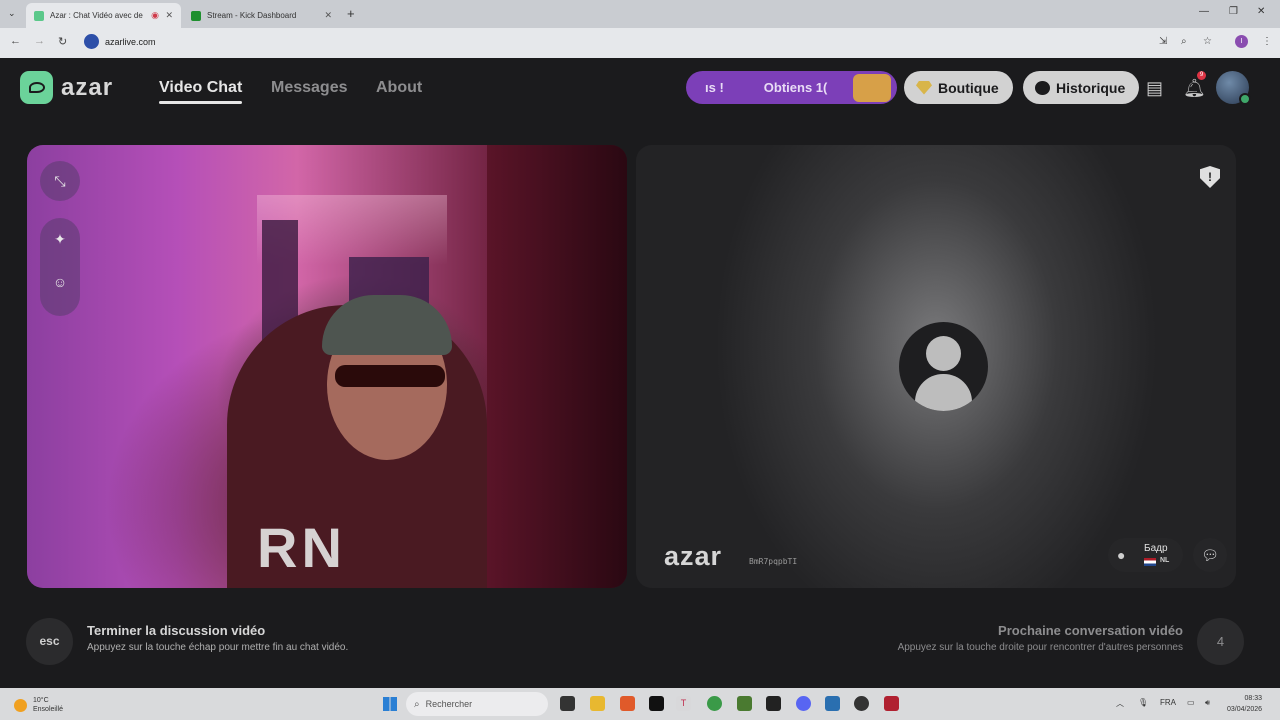 The height and width of the screenshot is (720, 1280). Describe the element at coordinates (557, 366) in the screenshot. I see `room-curtain` at that location.